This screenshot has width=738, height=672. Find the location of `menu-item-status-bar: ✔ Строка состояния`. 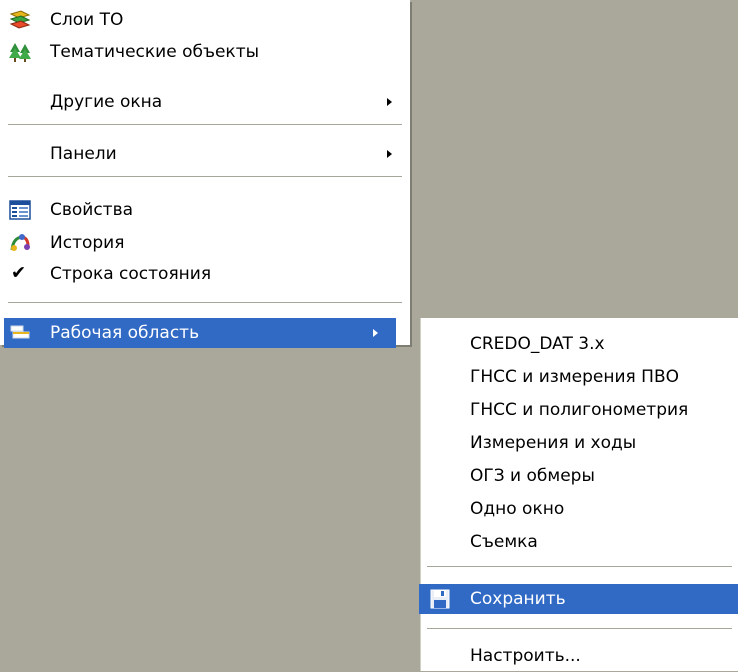

menu-item-status-bar: ✔ Строка состояния is located at coordinates (205, 274).